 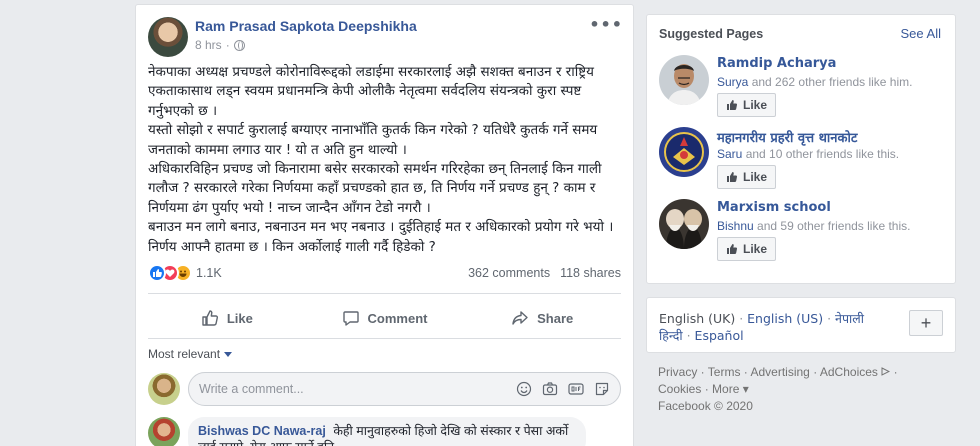 I want to click on footer-link-privacy: Privacy, so click(x=677, y=372).